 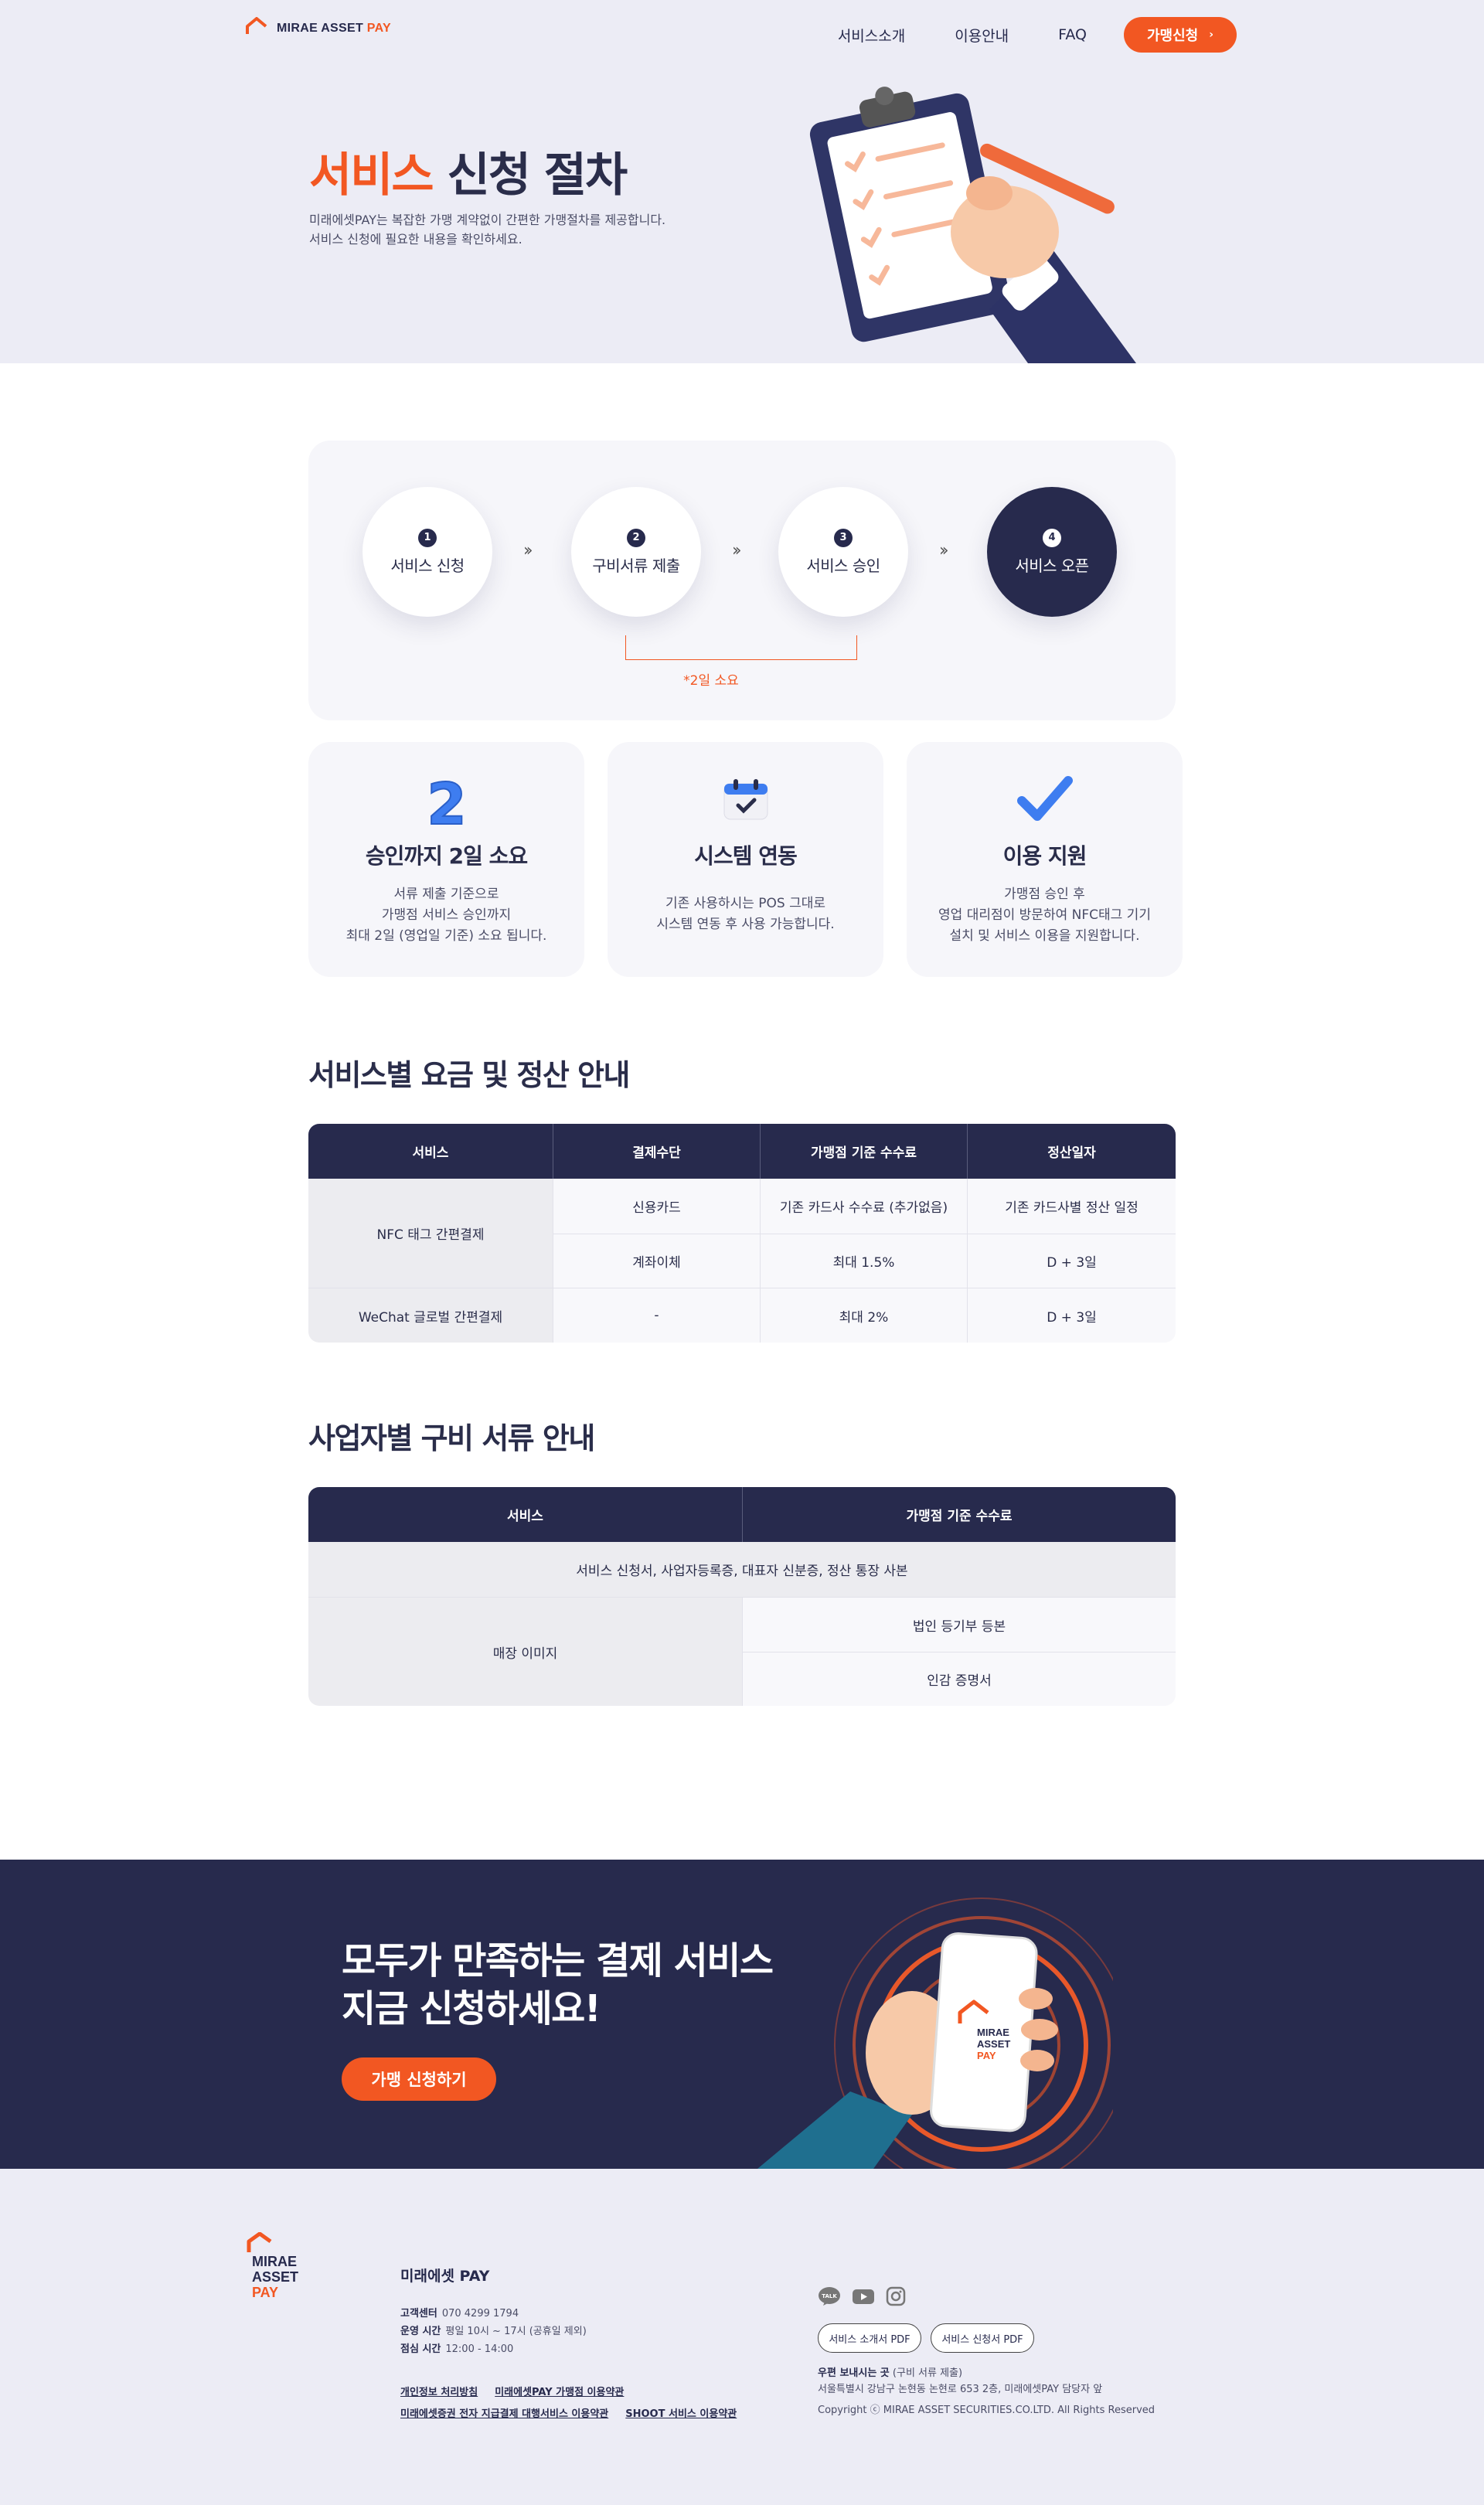 I want to click on youtube-icon, so click(x=863, y=2297).